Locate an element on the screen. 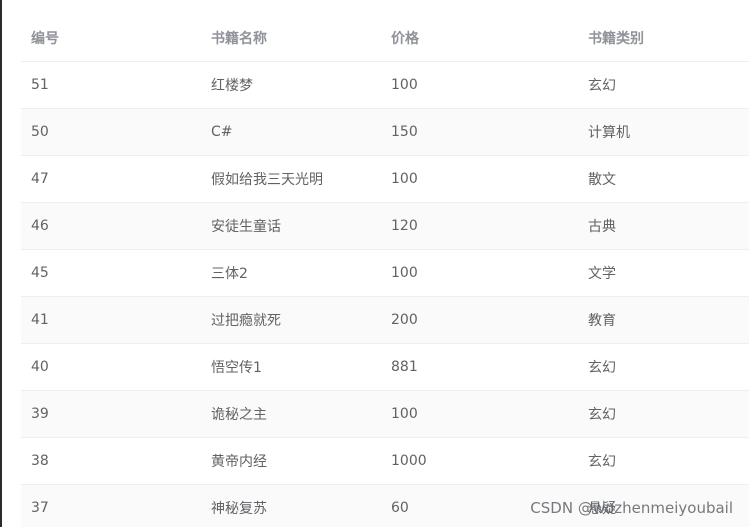 The height and width of the screenshot is (527, 749). cell-id: 37 is located at coordinates (40, 508).